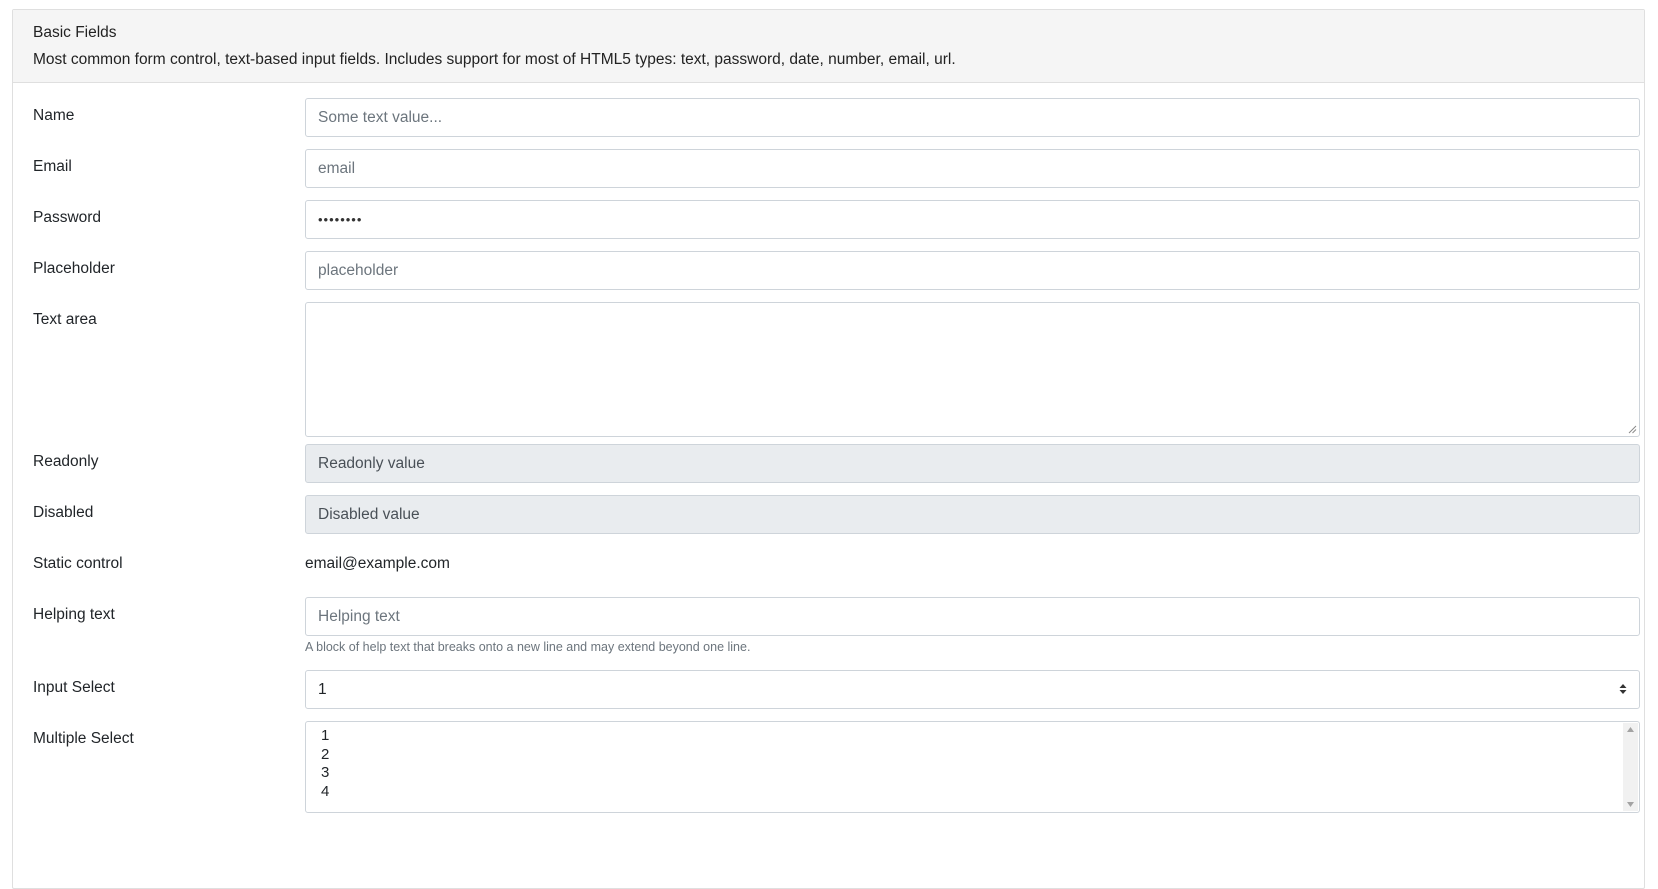  Describe the element at coordinates (972, 463) in the screenshot. I see `readonly-input: Readonly value` at that location.